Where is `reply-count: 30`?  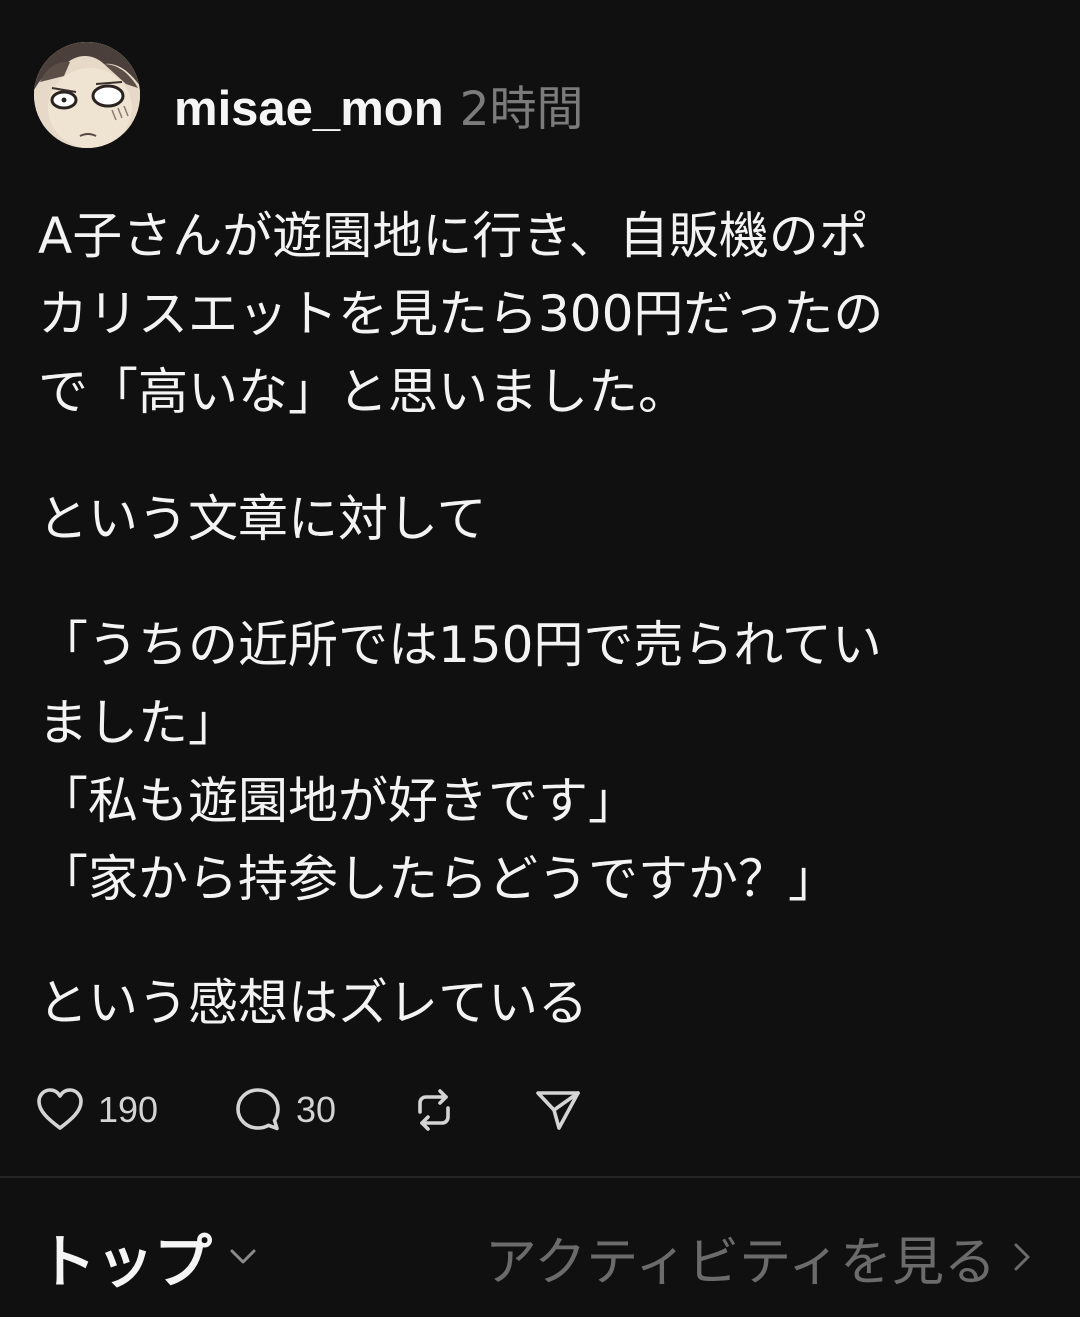 reply-count: 30 is located at coordinates (316, 1109).